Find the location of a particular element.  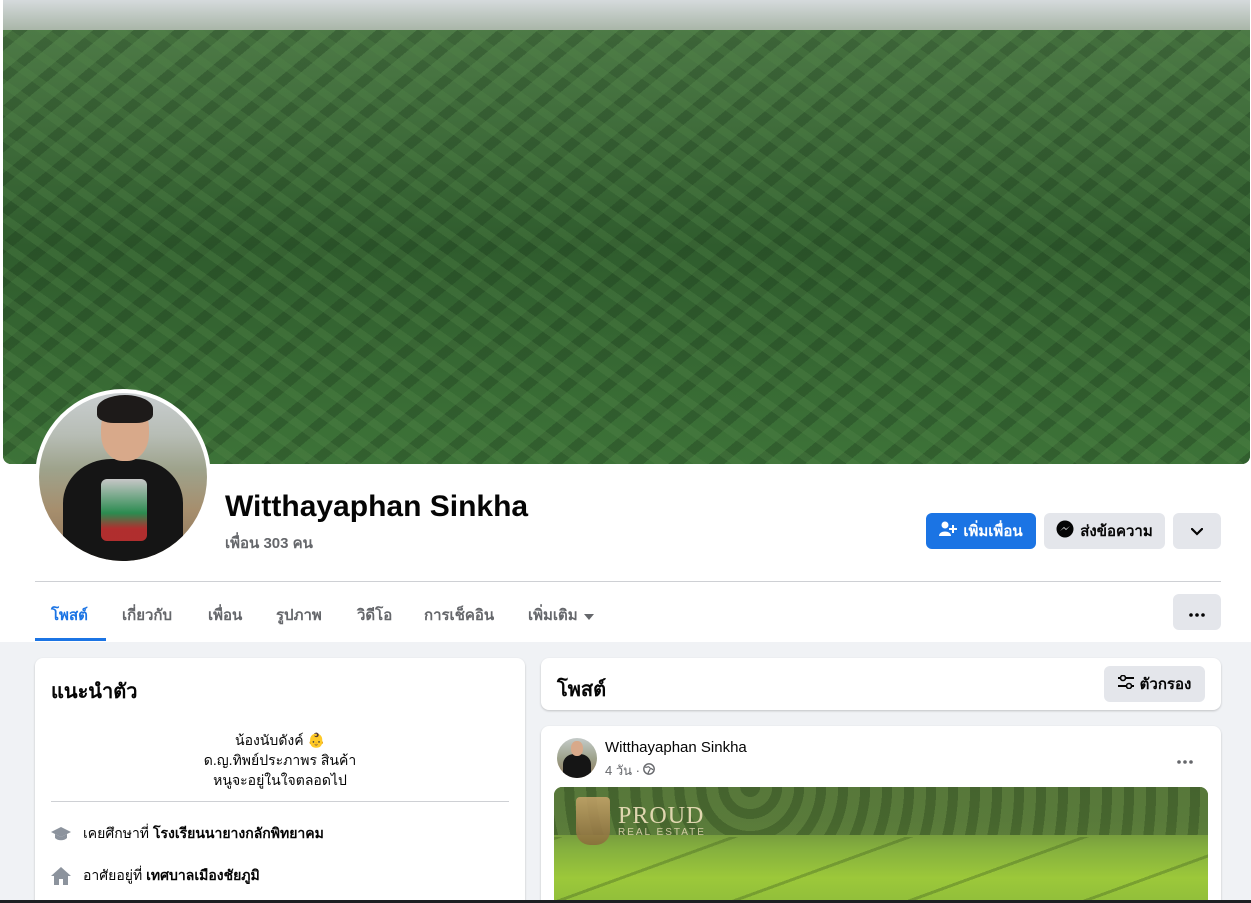

tab-friends: เพื่อน is located at coordinates (225, 615).